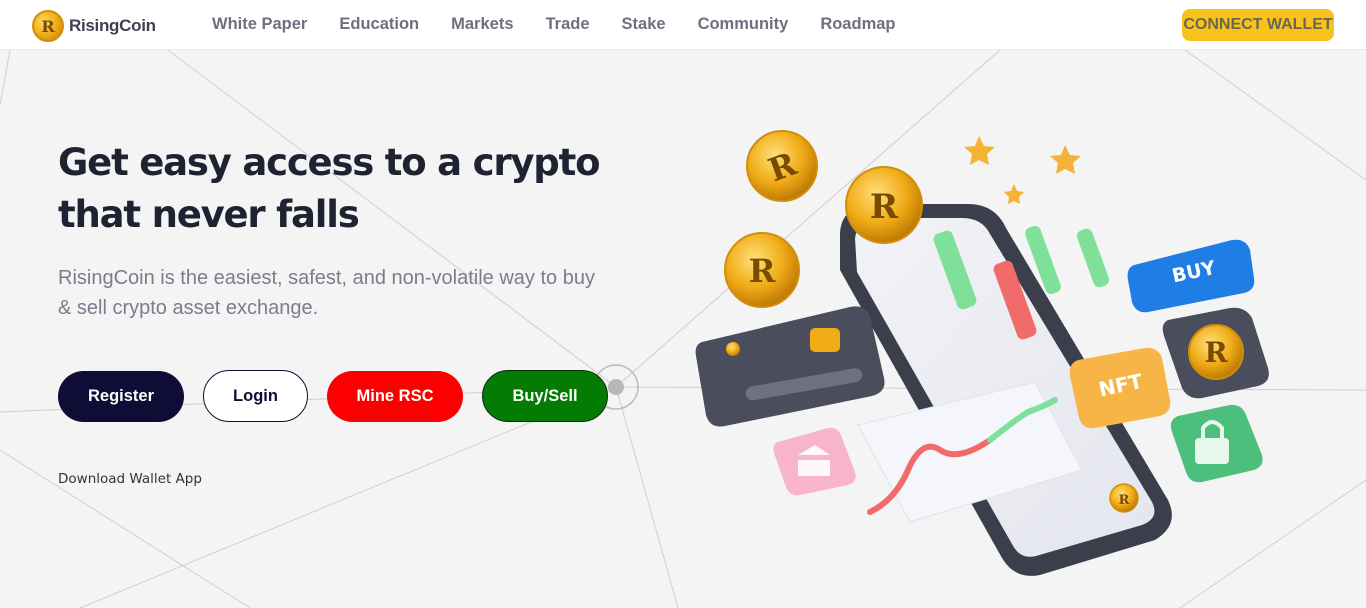 This screenshot has height=608, width=1366. Describe the element at coordinates (1258, 25) in the screenshot. I see `connect-wallet-button: CONNECT WALLET` at that location.